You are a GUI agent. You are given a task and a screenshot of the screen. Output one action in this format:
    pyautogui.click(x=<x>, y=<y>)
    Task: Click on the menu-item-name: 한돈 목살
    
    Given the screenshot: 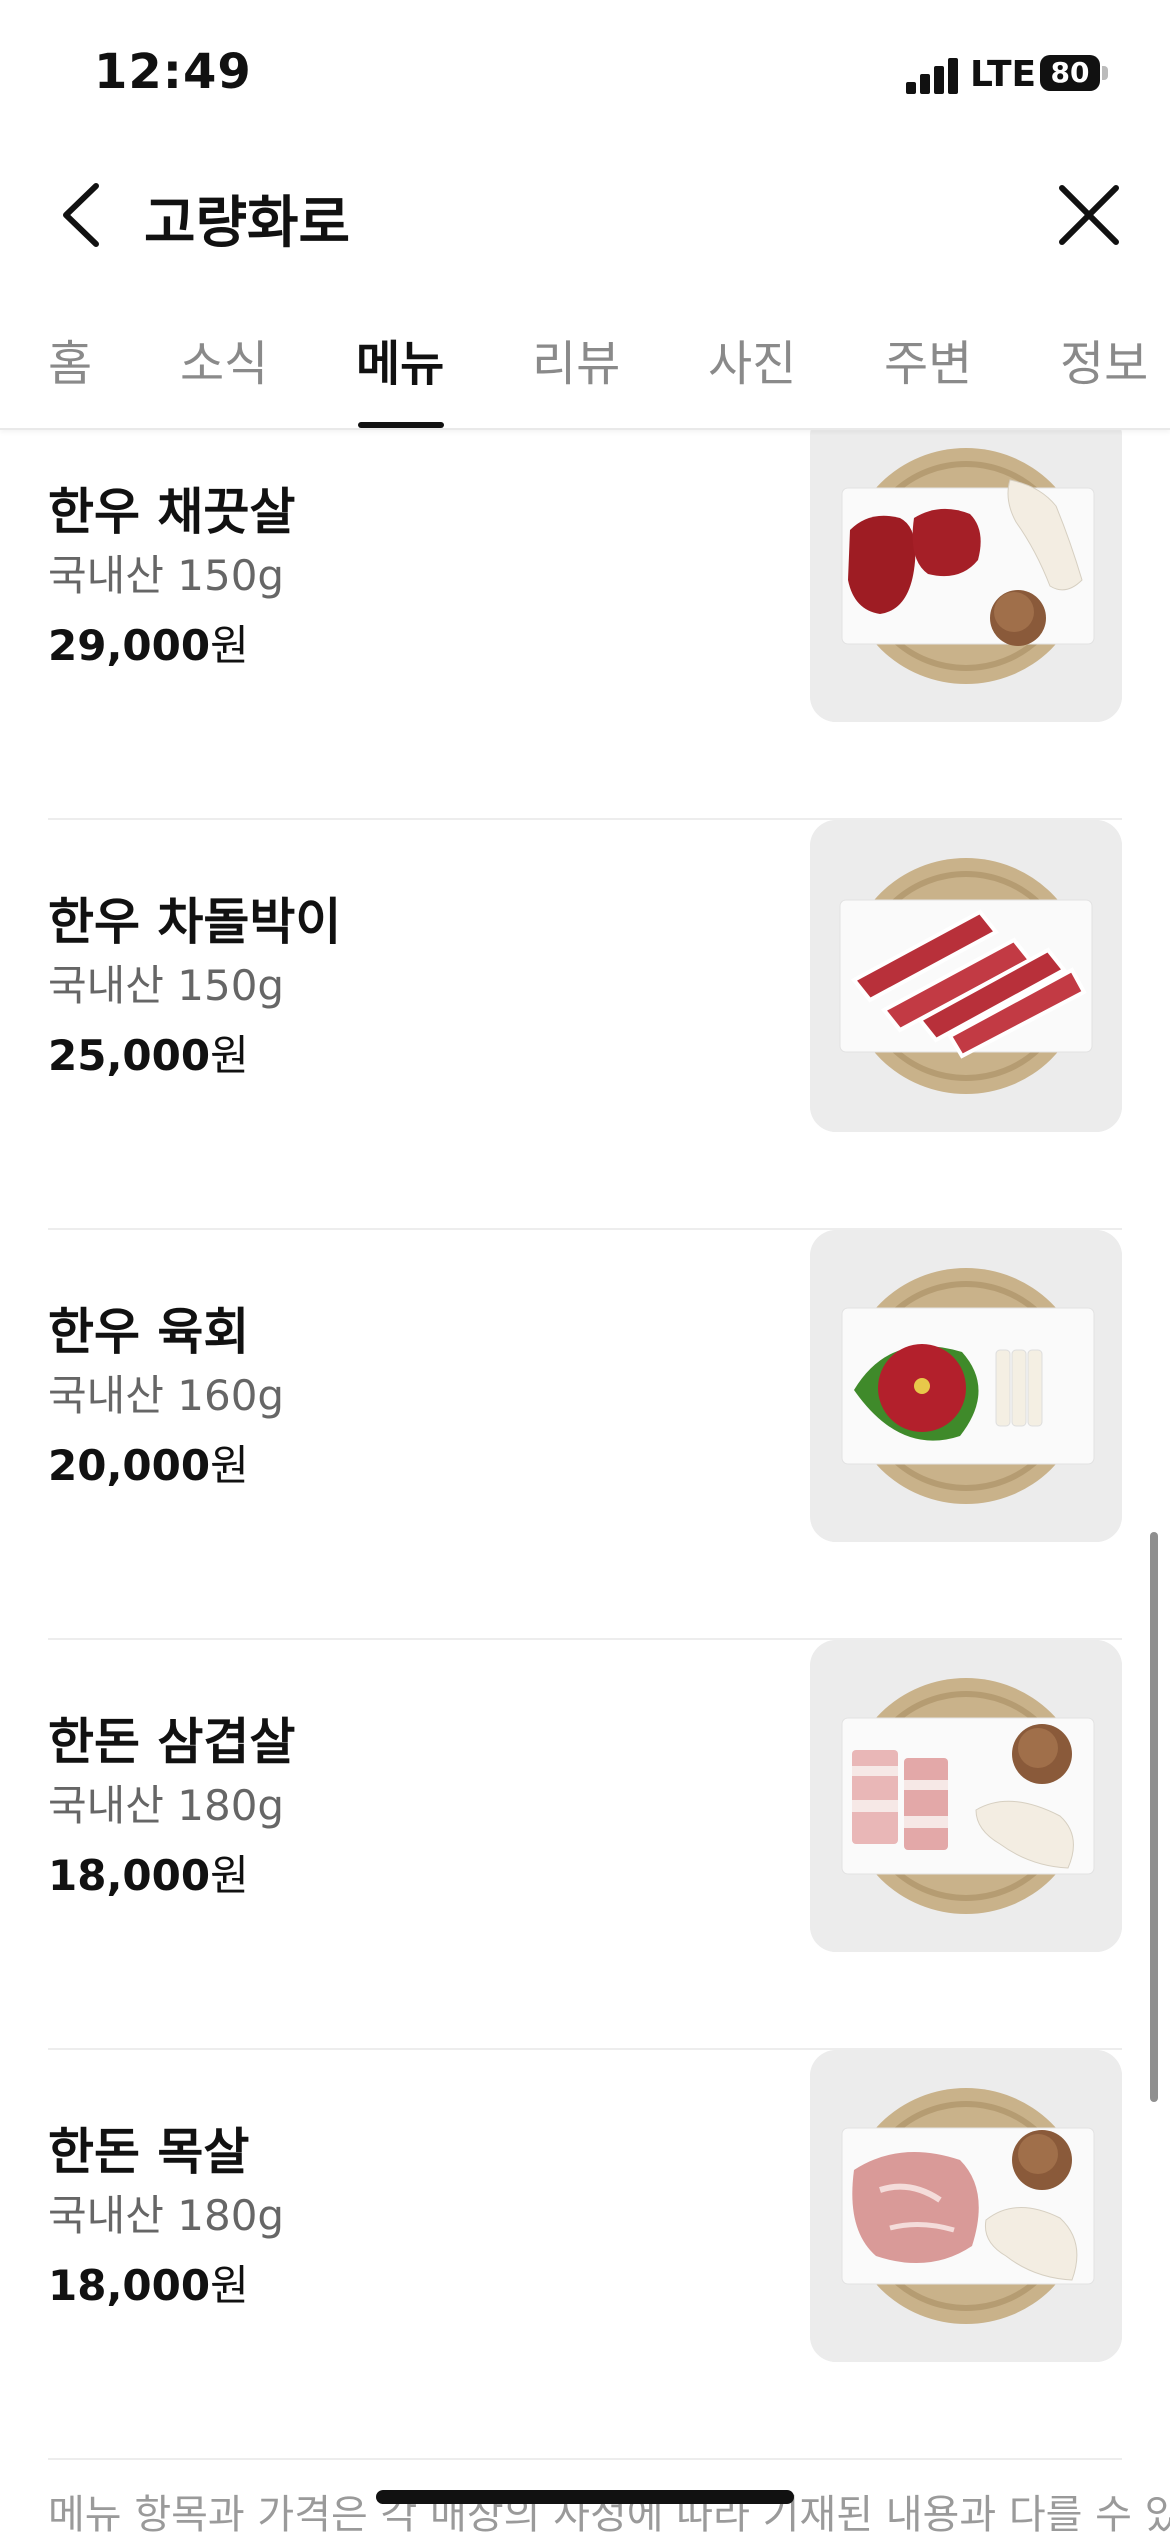 What is the action you would take?
    pyautogui.click(x=149, y=2152)
    